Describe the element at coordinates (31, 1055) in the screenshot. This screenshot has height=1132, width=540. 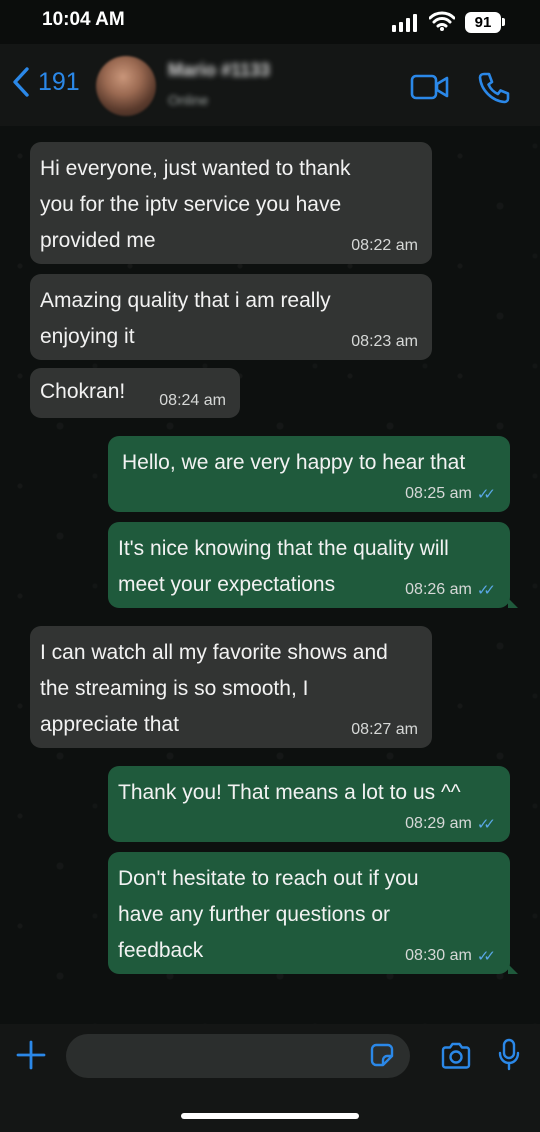
I see `plus-icon` at that location.